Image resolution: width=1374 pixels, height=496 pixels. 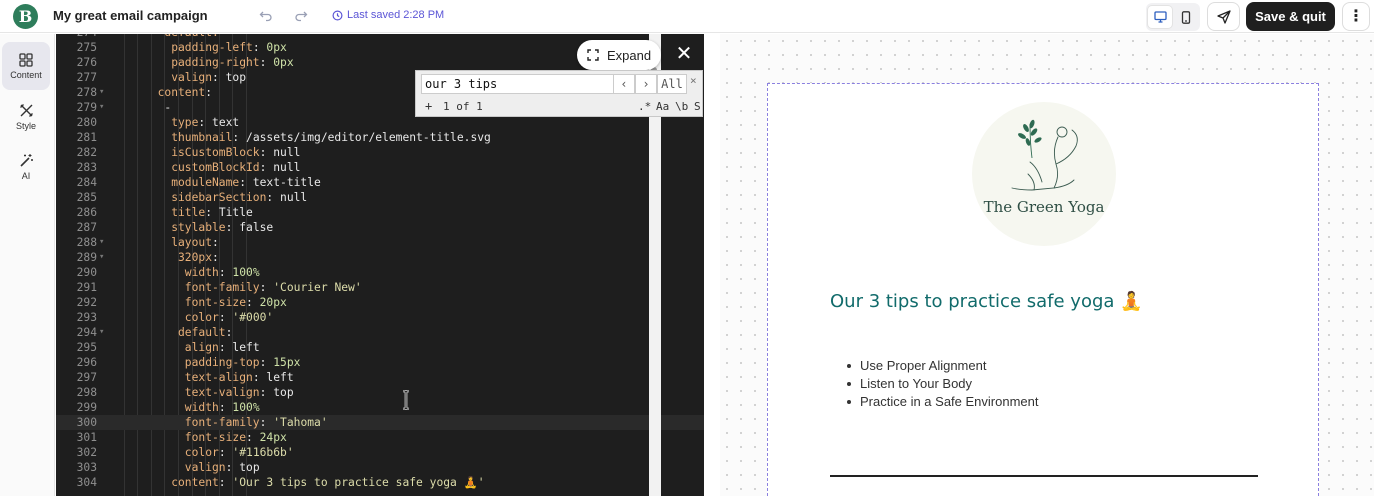 I want to click on code-text: content:, so click(x=188, y=92).